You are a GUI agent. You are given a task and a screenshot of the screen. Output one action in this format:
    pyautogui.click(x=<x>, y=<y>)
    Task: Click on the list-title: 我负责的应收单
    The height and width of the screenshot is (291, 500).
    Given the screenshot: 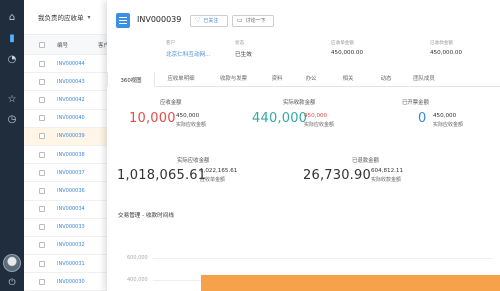 What is the action you would take?
    pyautogui.click(x=61, y=18)
    